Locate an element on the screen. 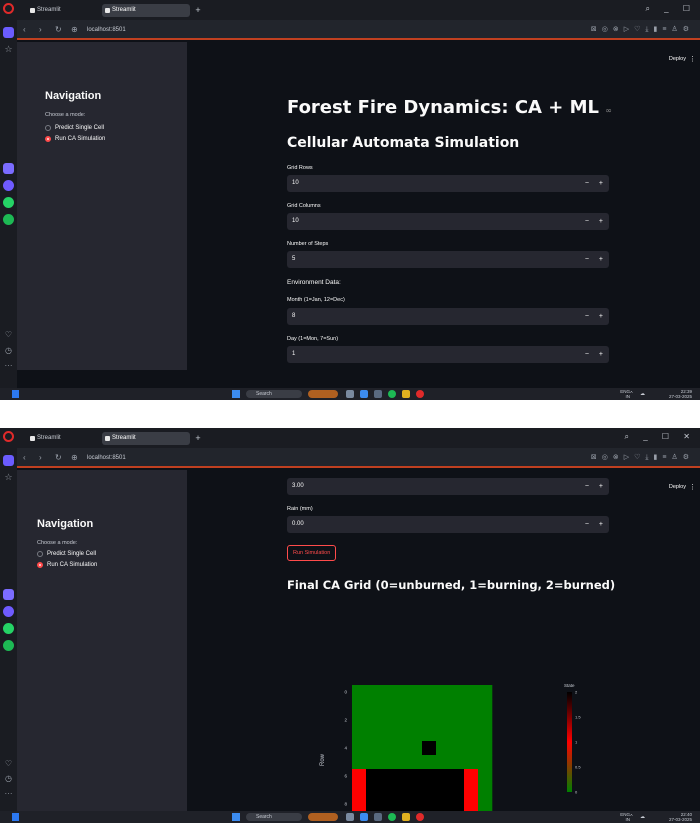  steps-input: 5 − + is located at coordinates (448, 259).